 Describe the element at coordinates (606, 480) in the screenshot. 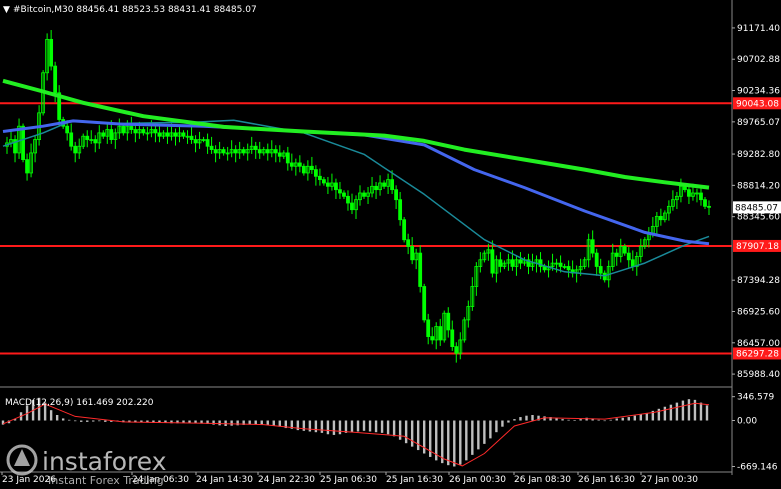

I see `time-tick-label: 26 Jan 16:30` at that location.